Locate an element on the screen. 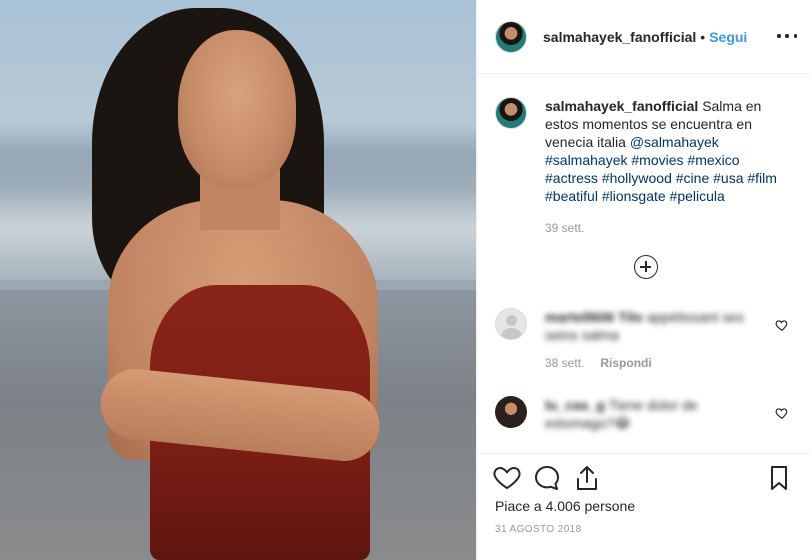 The height and width of the screenshot is (560, 810). comment-text: lu_cas_g Tiene dolor de estomago?😂 is located at coordinates (655, 414).